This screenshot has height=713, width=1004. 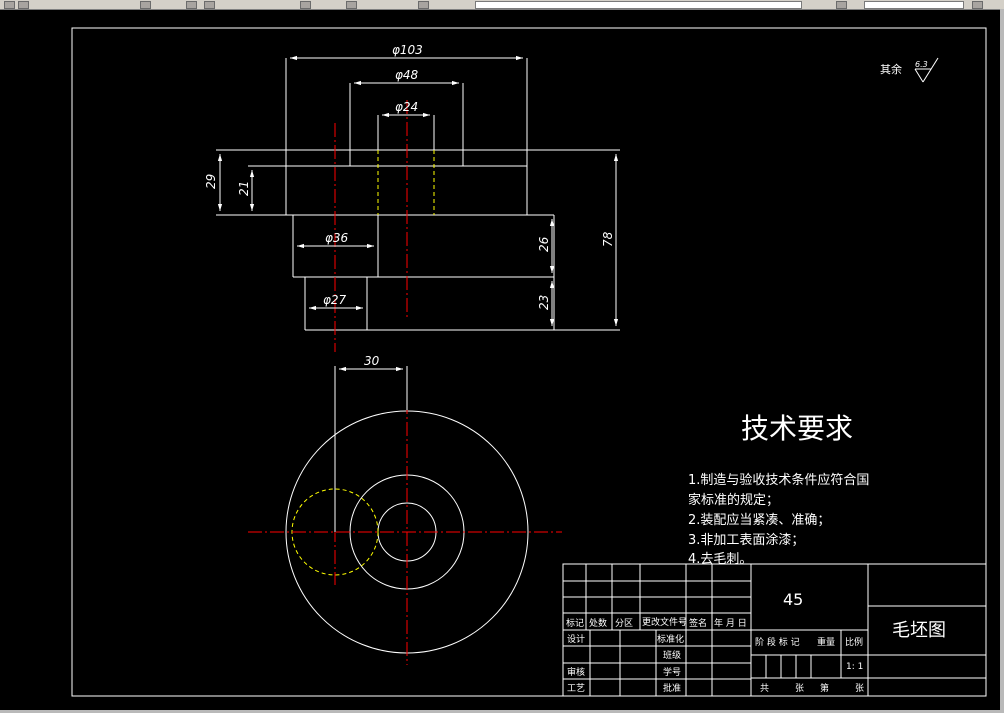 I want to click on label-class: 班级, so click(x=672, y=655).